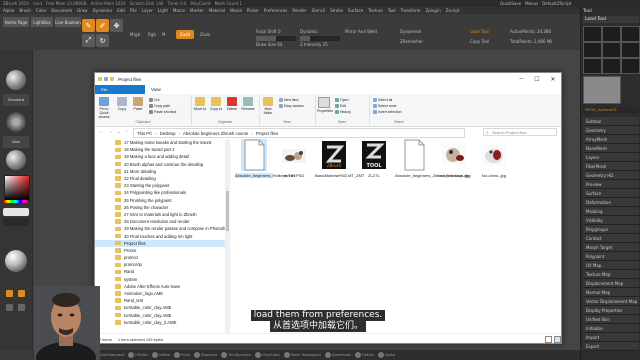  I want to click on nav-folder-item: 30 Final touches and adding rim light, so click(160, 235).